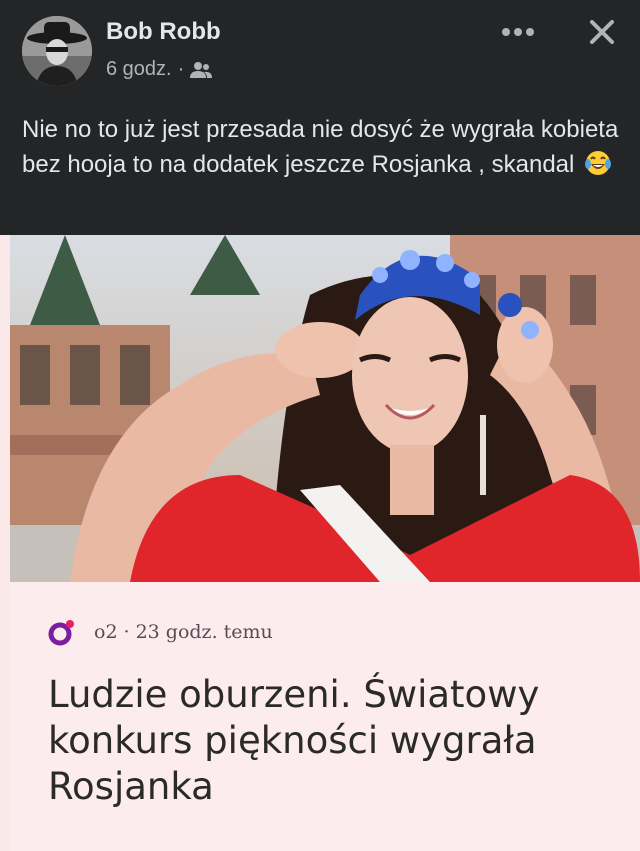 The image size is (640, 851). Describe the element at coordinates (598, 163) in the screenshot. I see `tears-of-joy-emoji` at that location.